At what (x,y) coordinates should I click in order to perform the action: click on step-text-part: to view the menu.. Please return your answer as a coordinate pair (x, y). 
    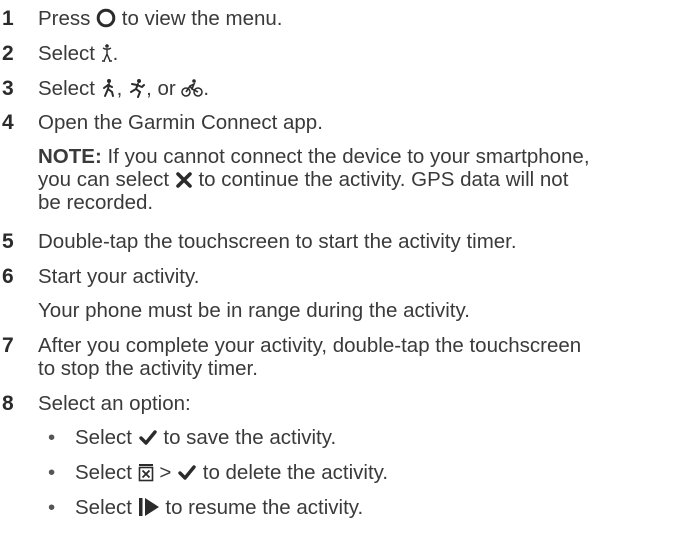
    Looking at the image, I should click on (199, 18).